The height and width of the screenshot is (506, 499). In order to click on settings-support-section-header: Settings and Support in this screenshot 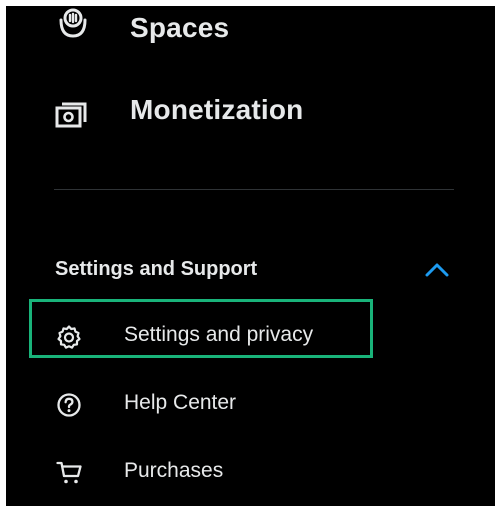, I will do `click(250, 270)`.